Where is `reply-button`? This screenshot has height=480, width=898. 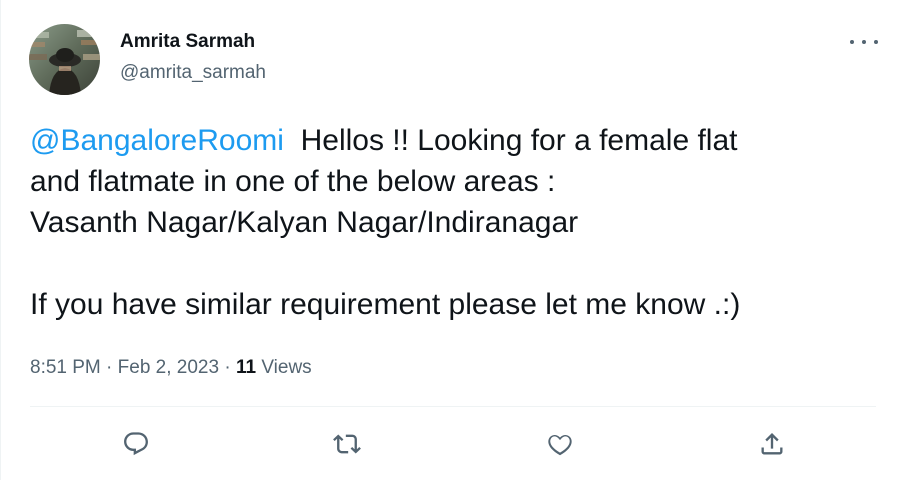 reply-button is located at coordinates (136, 444).